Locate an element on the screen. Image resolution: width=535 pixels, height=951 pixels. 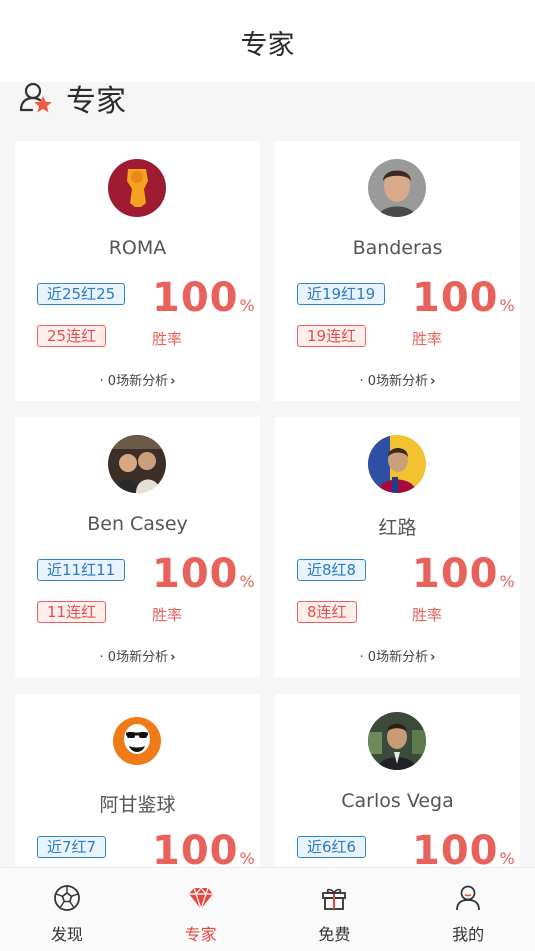
recent-record-badge: 近8红8 is located at coordinates (332, 570).